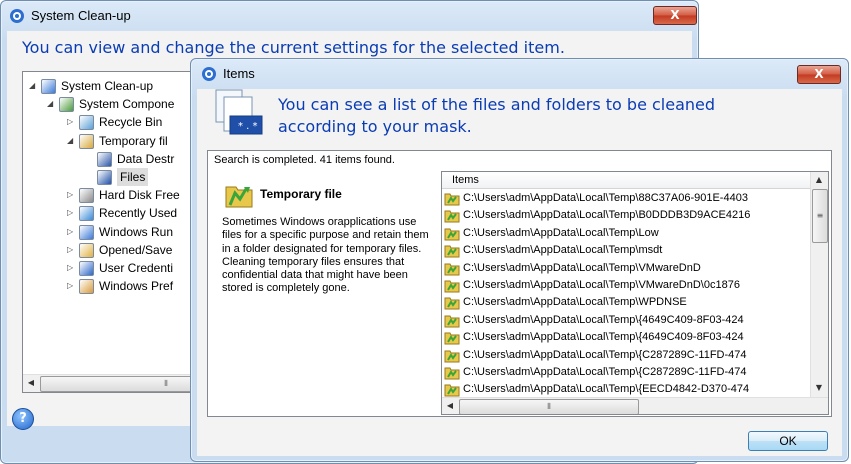  What do you see at coordinates (86, 214) in the screenshot?
I see `recently-used-icon` at bounding box center [86, 214].